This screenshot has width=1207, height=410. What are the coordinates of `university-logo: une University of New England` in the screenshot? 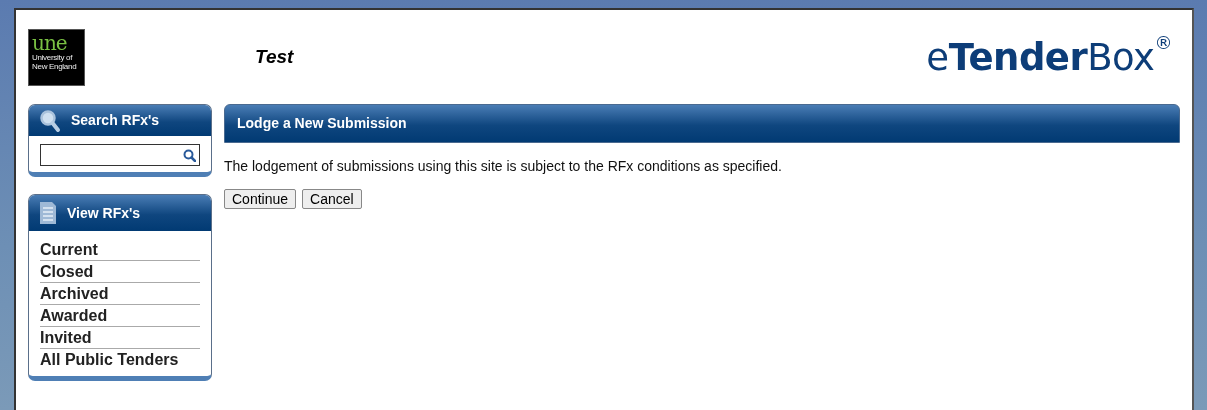 It's located at (56, 57).